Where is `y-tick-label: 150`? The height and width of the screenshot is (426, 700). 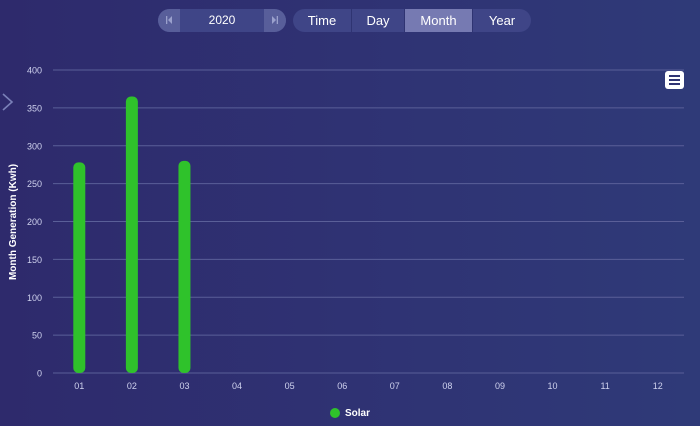
y-tick-label: 150 is located at coordinates (34, 260).